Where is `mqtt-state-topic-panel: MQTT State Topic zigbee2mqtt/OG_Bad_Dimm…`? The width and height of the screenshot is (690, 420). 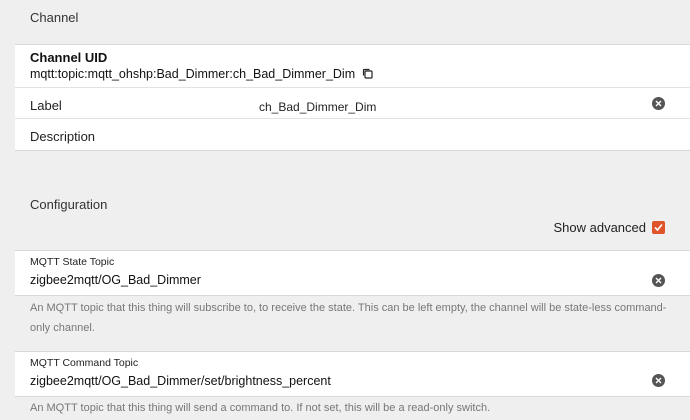
mqtt-state-topic-panel: MQTT State Topic zigbee2mqtt/OG_Bad_Dimm… is located at coordinates (352, 273).